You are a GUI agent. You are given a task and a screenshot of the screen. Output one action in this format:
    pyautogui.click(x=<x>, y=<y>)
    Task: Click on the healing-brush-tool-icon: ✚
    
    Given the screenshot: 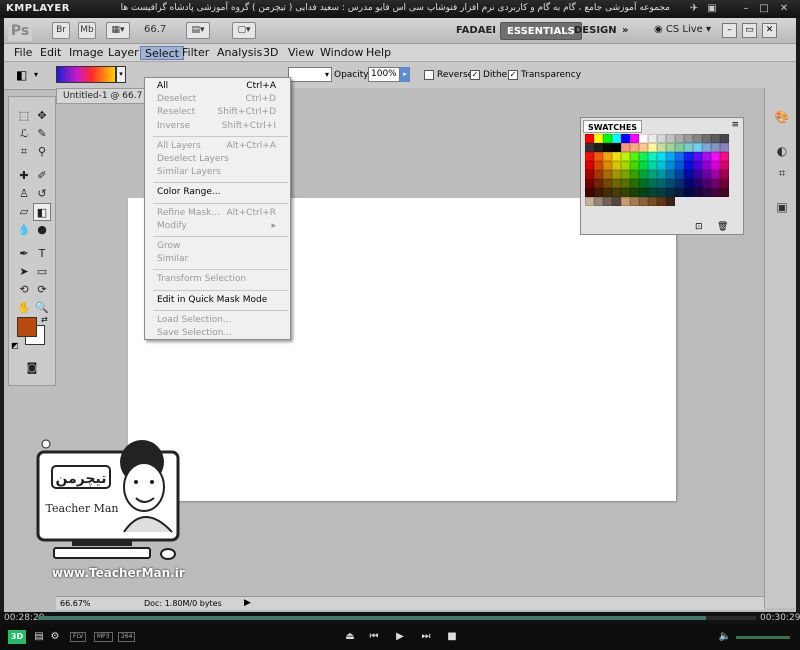 What is the action you would take?
    pyautogui.click(x=24, y=176)
    